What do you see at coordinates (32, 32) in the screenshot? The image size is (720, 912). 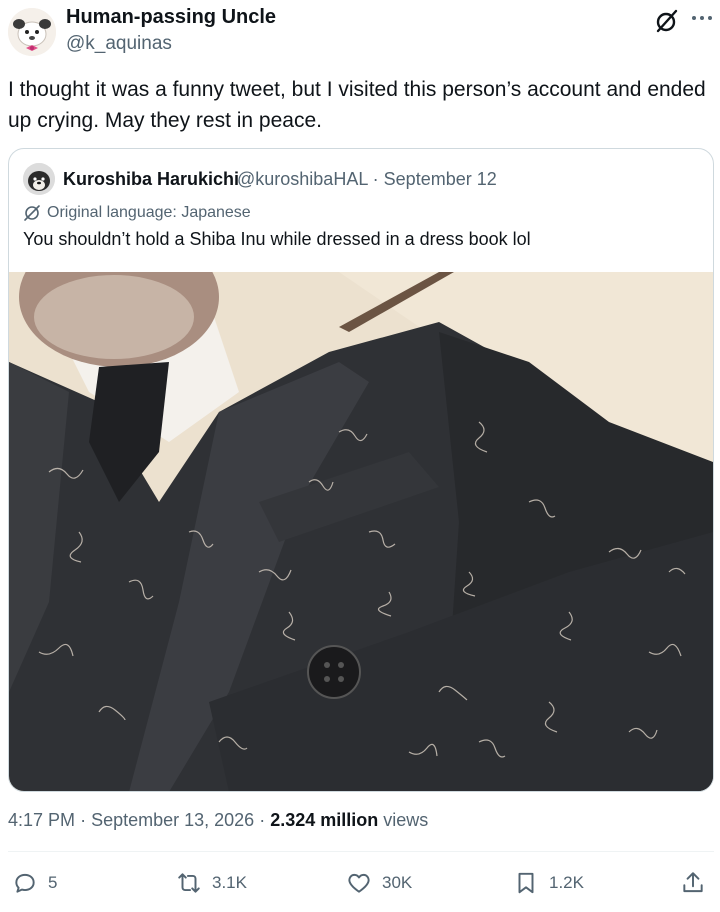 I see `author-avatar` at bounding box center [32, 32].